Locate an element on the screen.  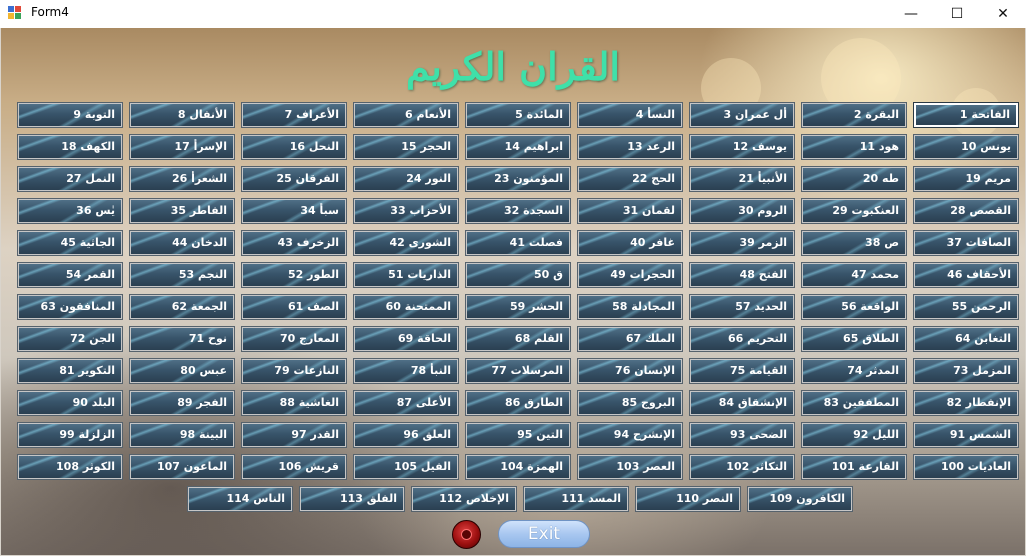
surah-button-86: الطارق 86 is located at coordinates (518, 403).